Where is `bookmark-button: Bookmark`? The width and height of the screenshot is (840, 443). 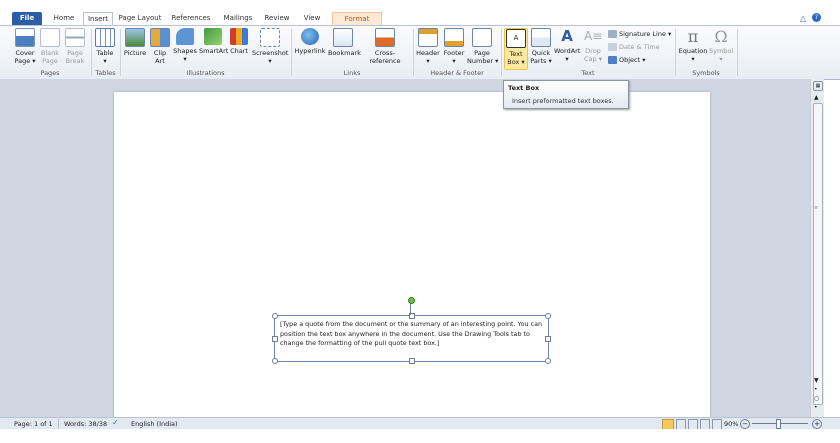
bookmark-button: Bookmark is located at coordinates (344, 42).